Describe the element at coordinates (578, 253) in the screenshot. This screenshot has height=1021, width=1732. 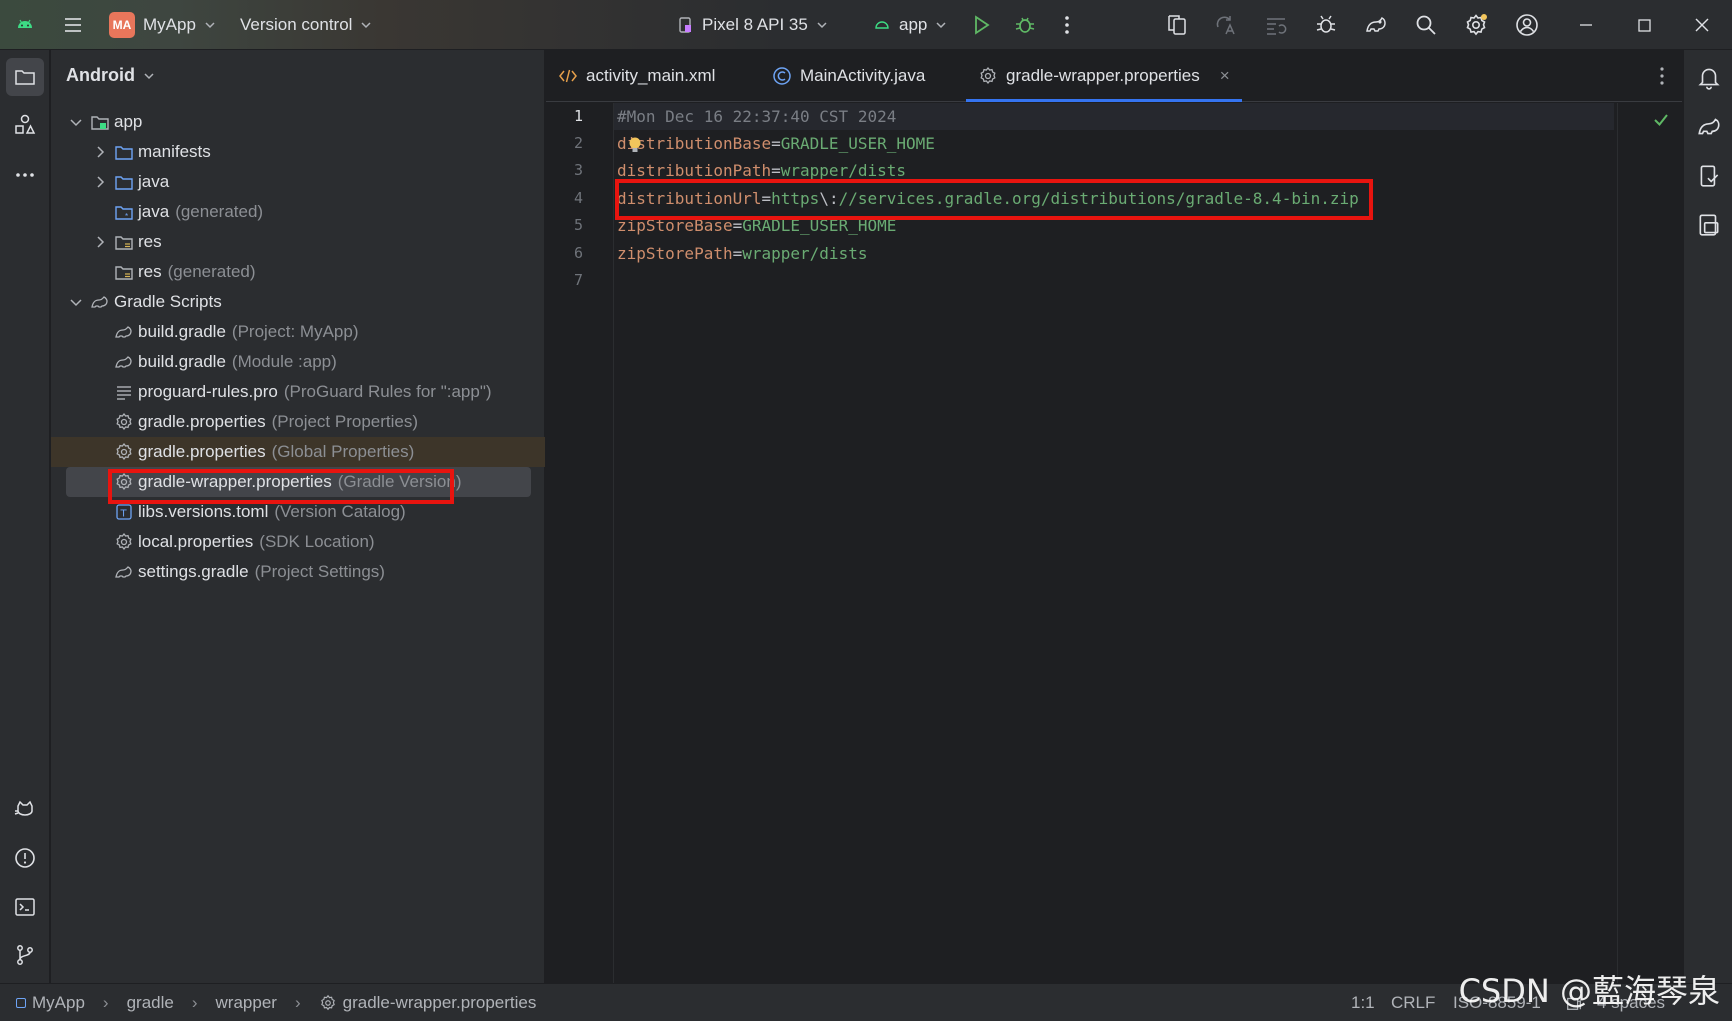
I see `line-number: 6` at that location.